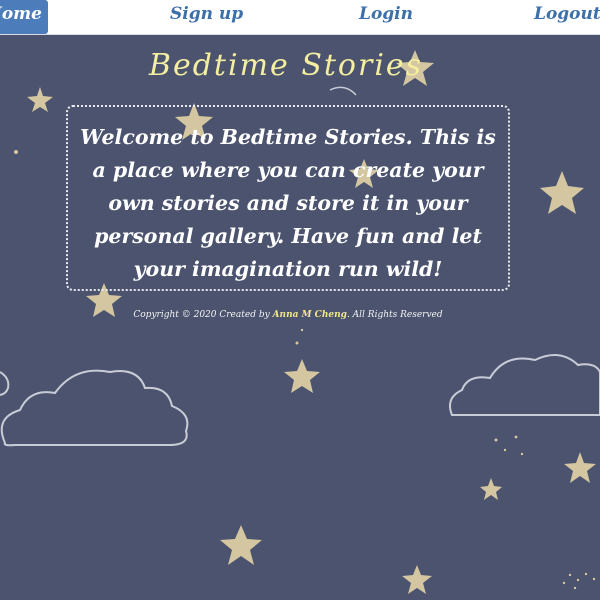 The image size is (600, 600). I want to click on nav-logout-link: Logout, so click(567, 17).